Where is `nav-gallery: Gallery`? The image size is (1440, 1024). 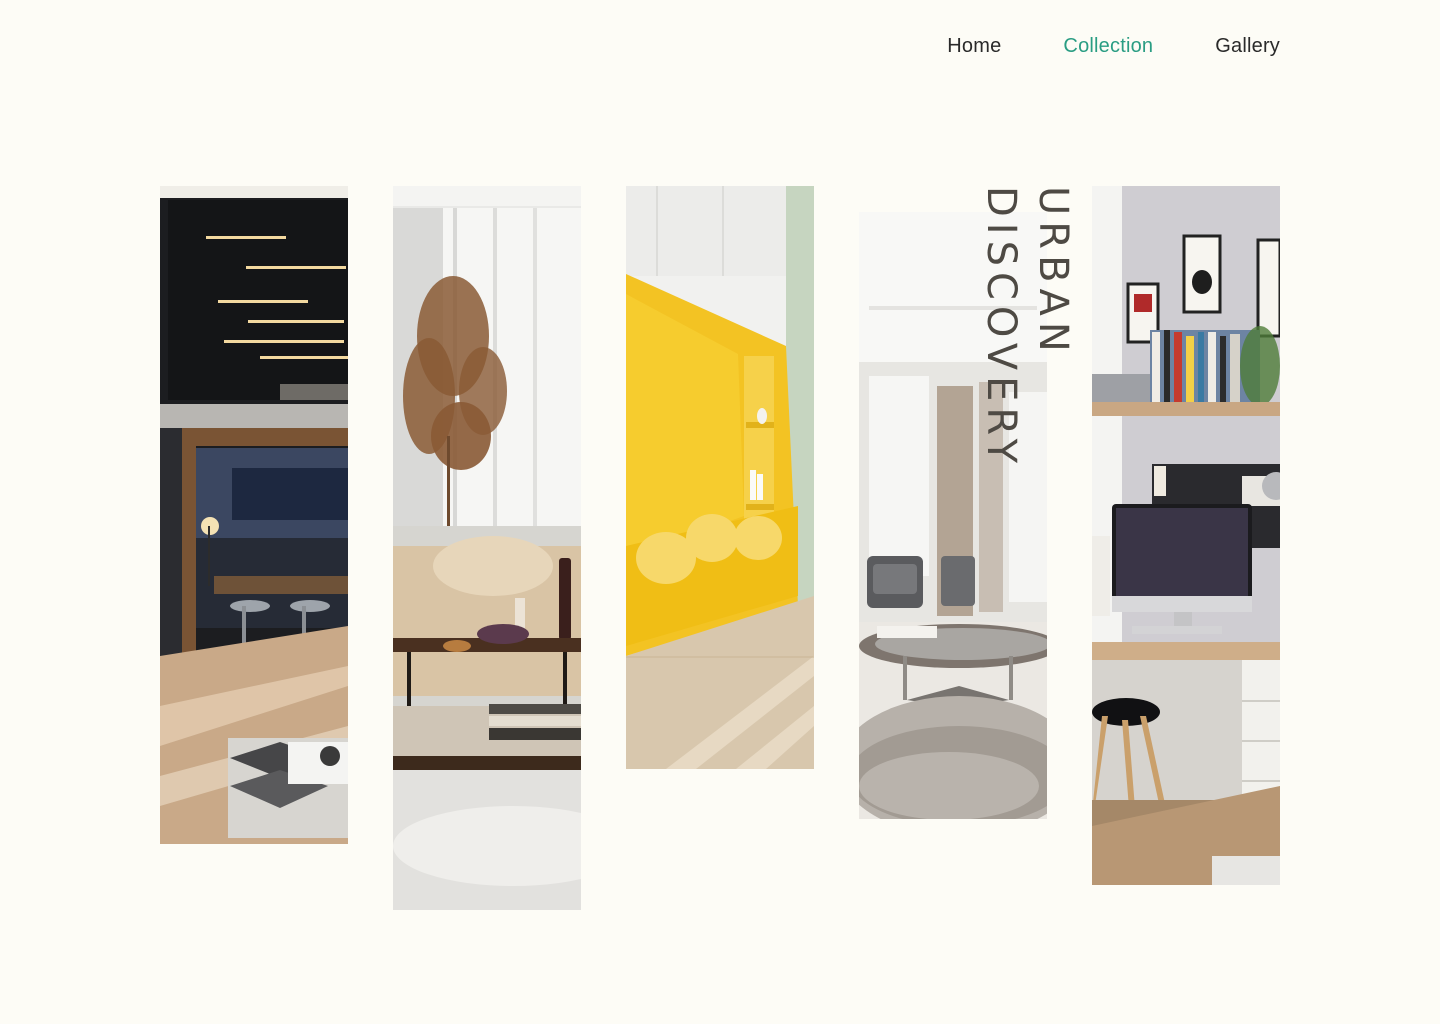 nav-gallery: Gallery is located at coordinates (1247, 46).